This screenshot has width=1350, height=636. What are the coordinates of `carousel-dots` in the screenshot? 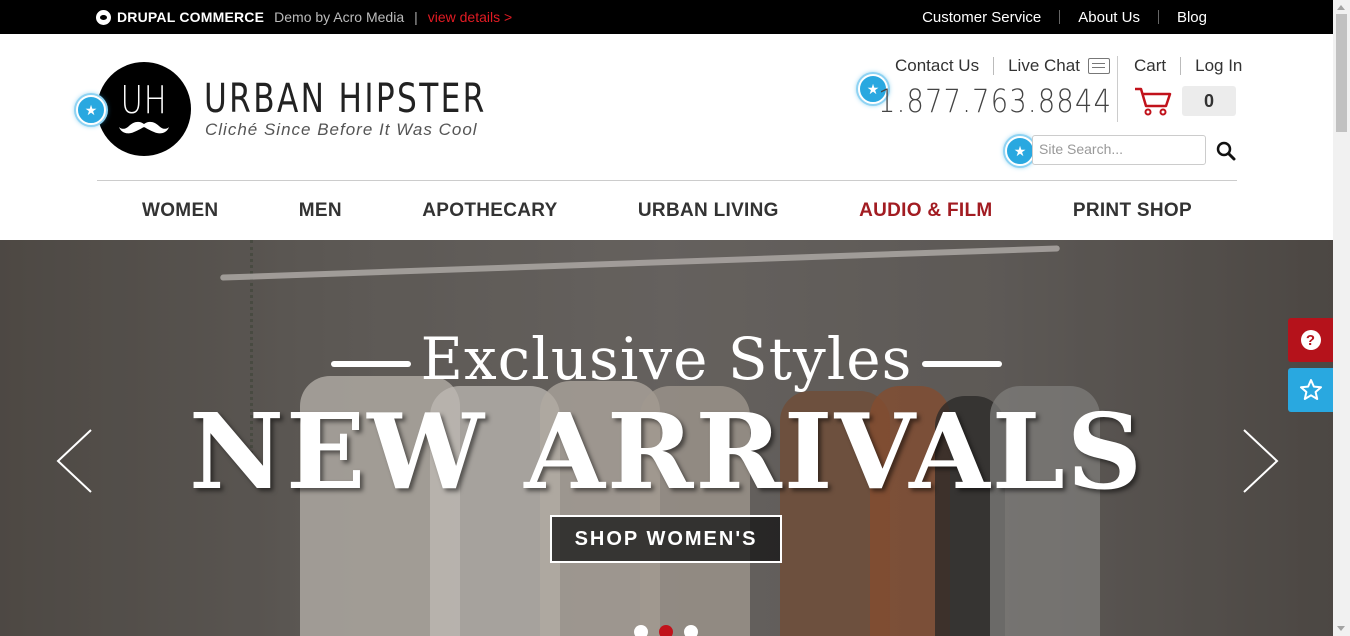 It's located at (666, 630).